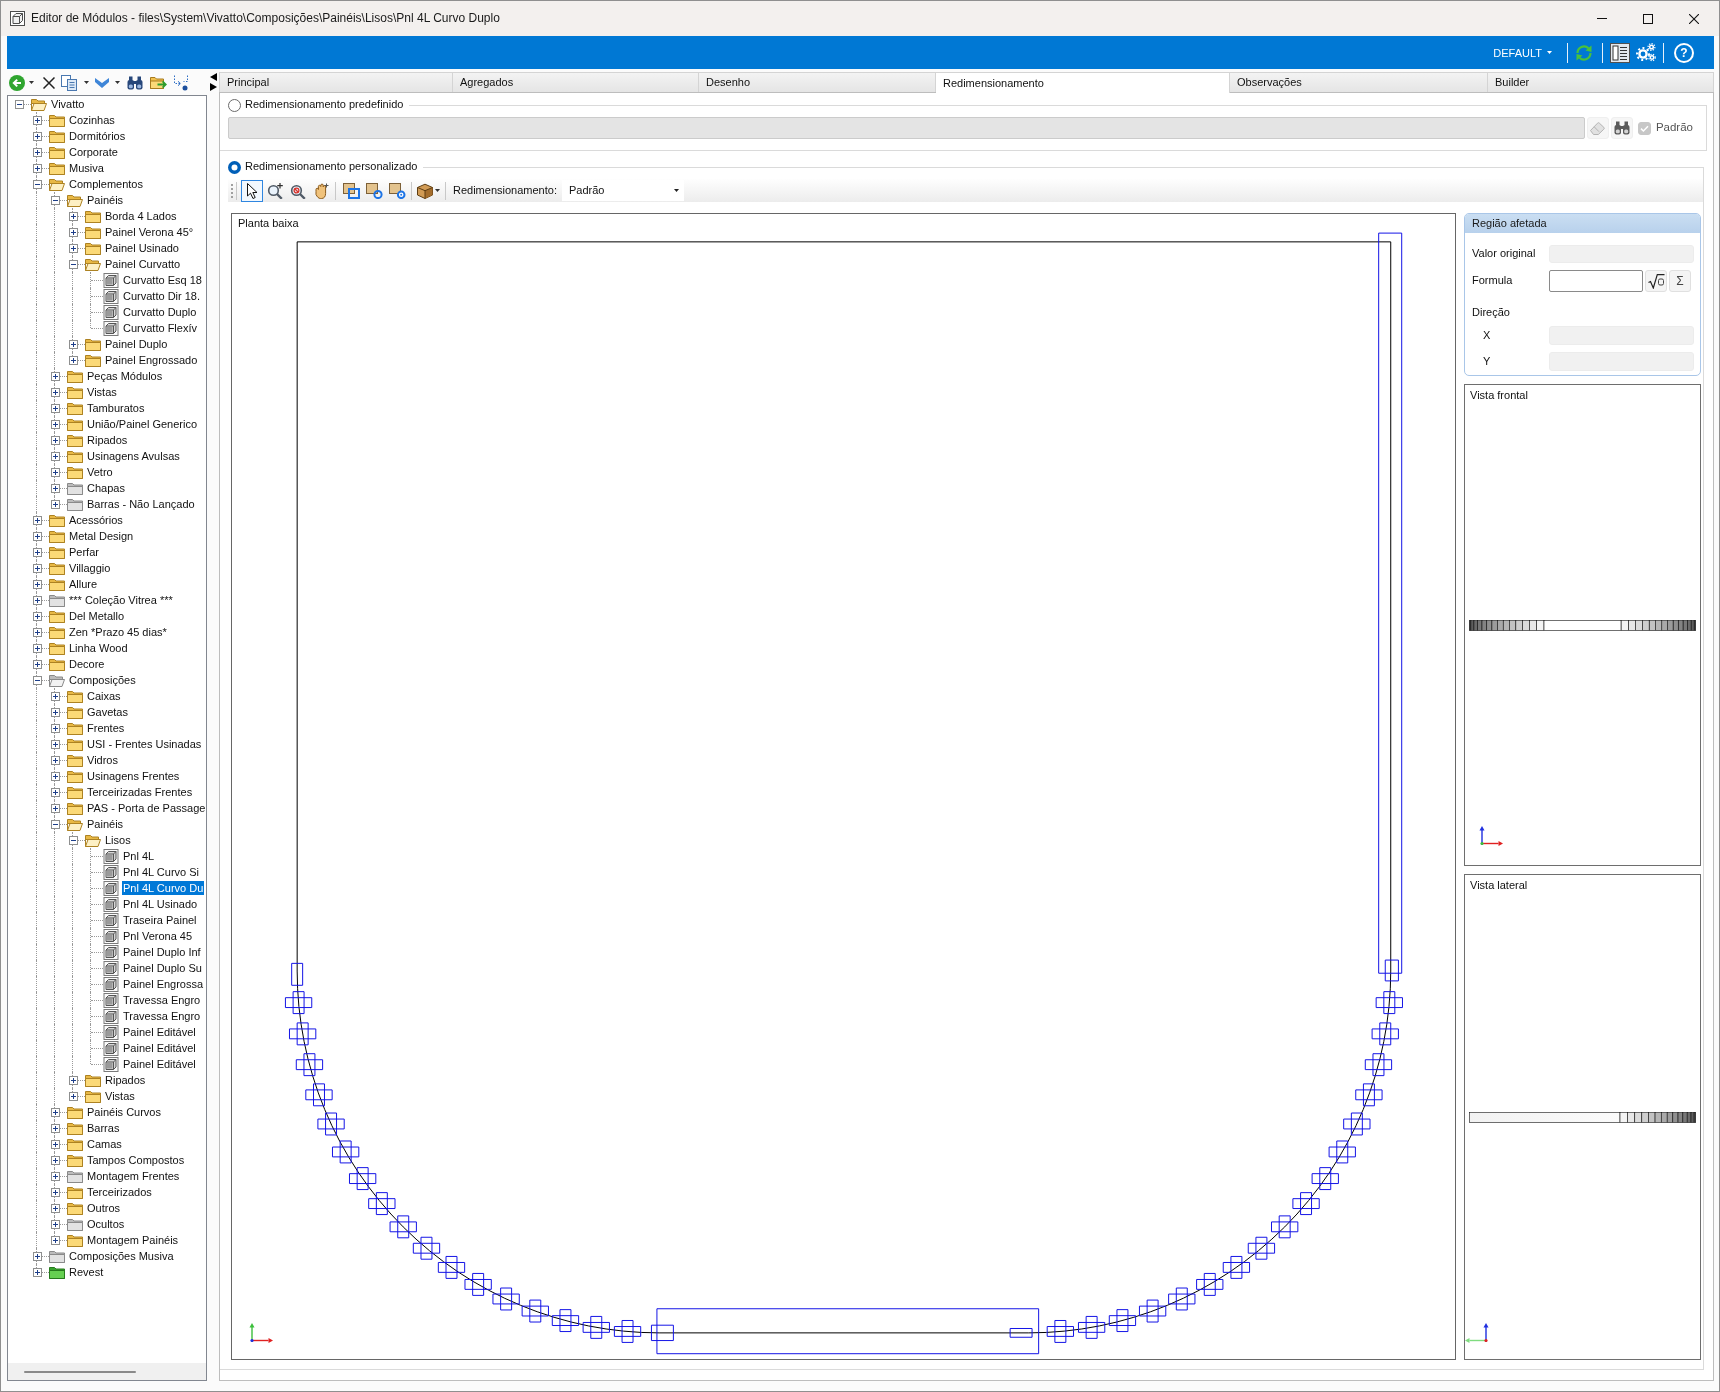  What do you see at coordinates (234, 167) in the screenshot?
I see `radio-button` at bounding box center [234, 167].